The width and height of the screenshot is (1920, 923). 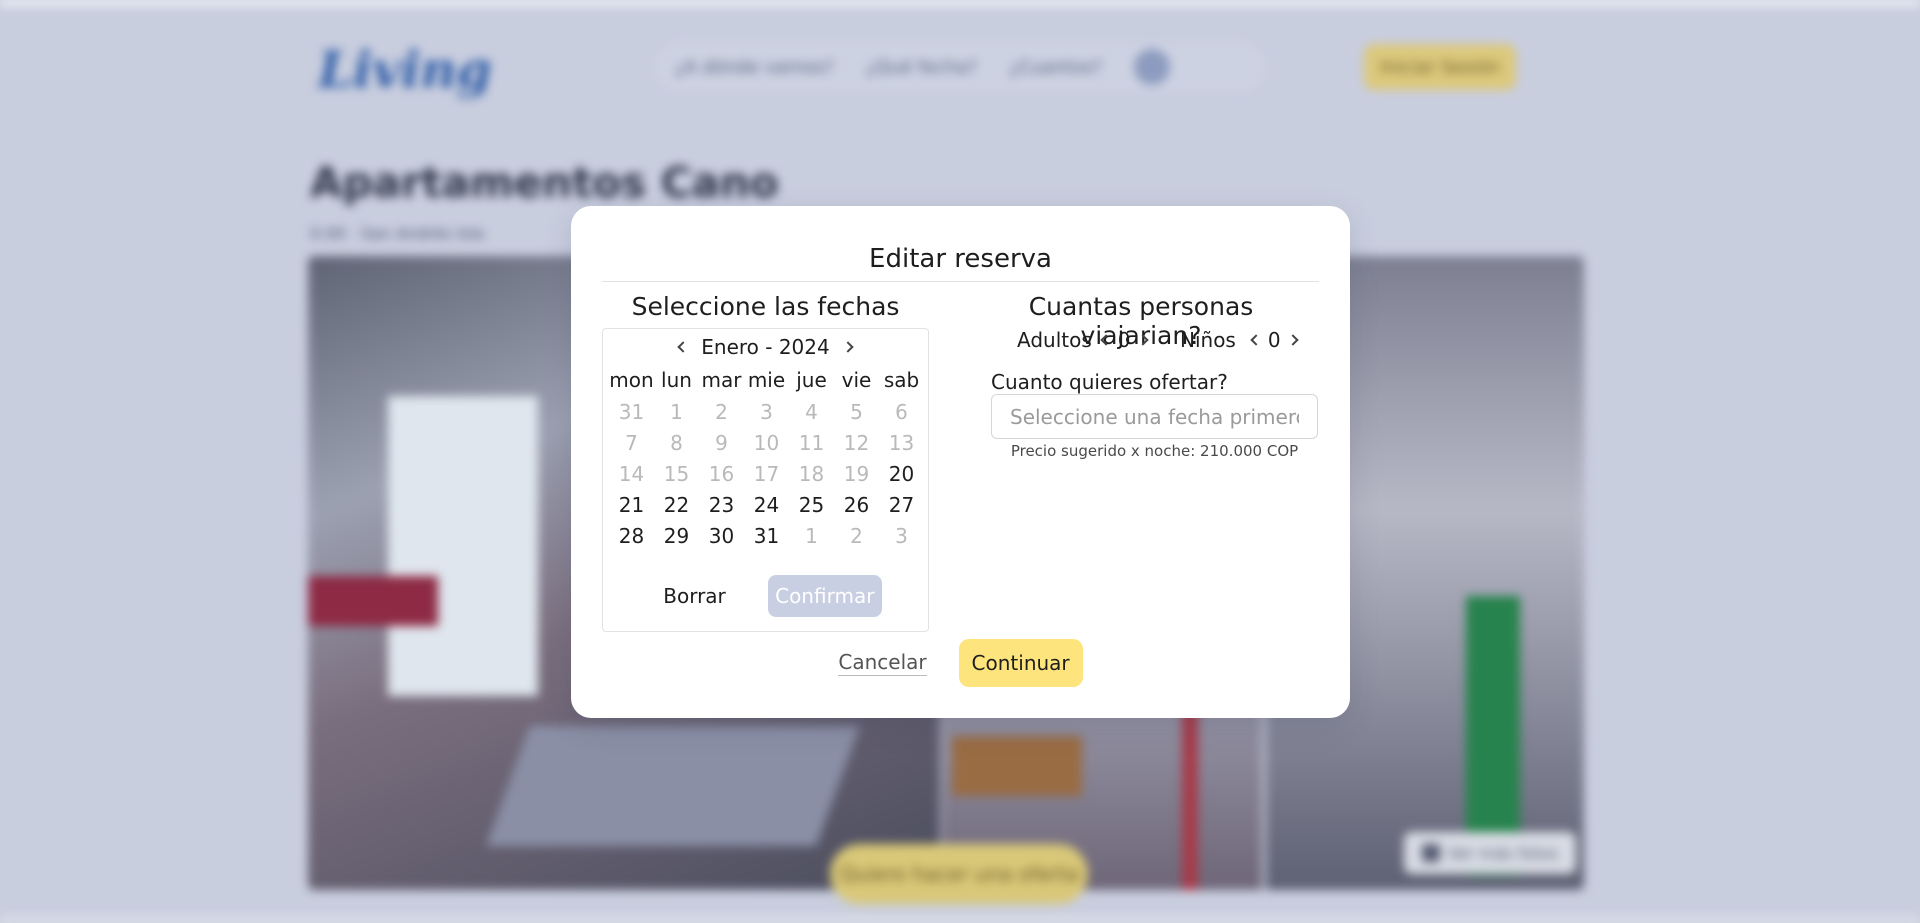 I want to click on calendar-day: 28, so click(x=631, y=535).